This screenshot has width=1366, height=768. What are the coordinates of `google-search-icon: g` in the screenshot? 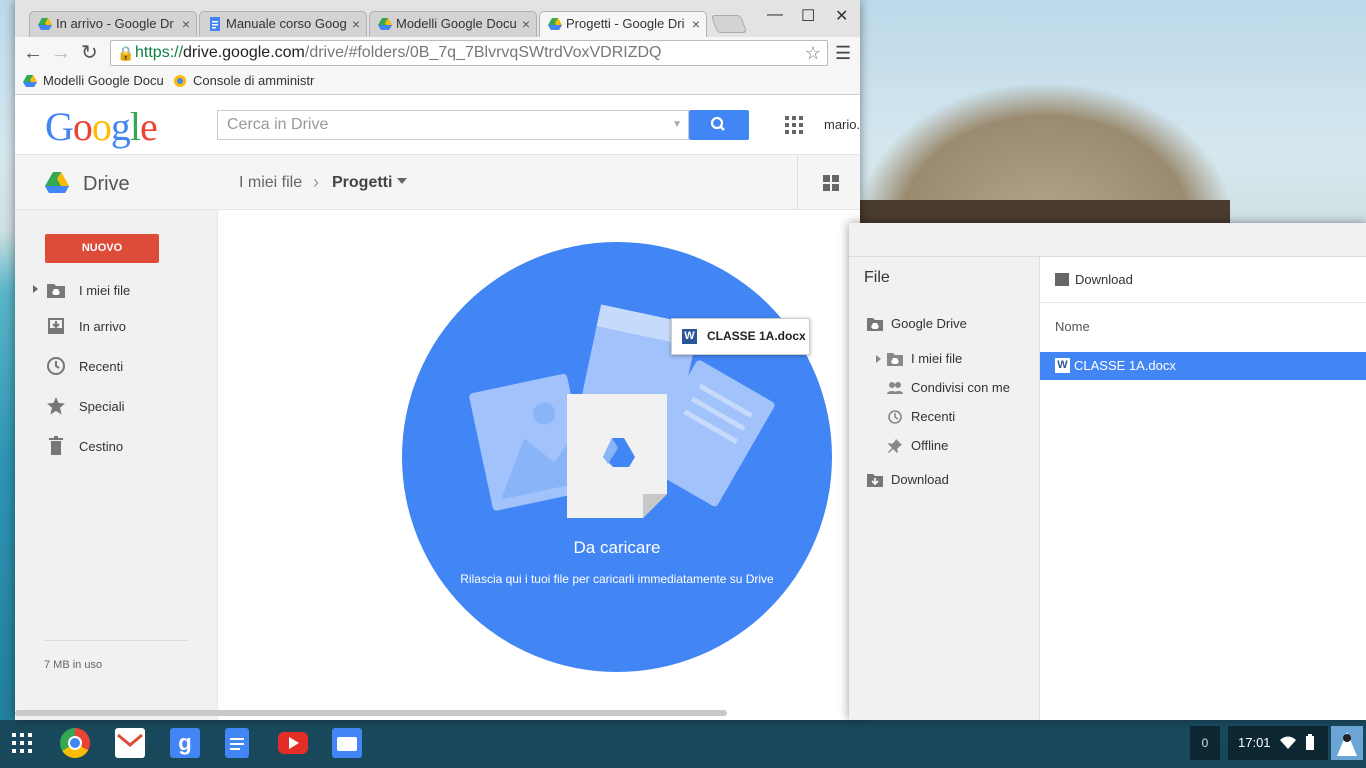 It's located at (185, 743).